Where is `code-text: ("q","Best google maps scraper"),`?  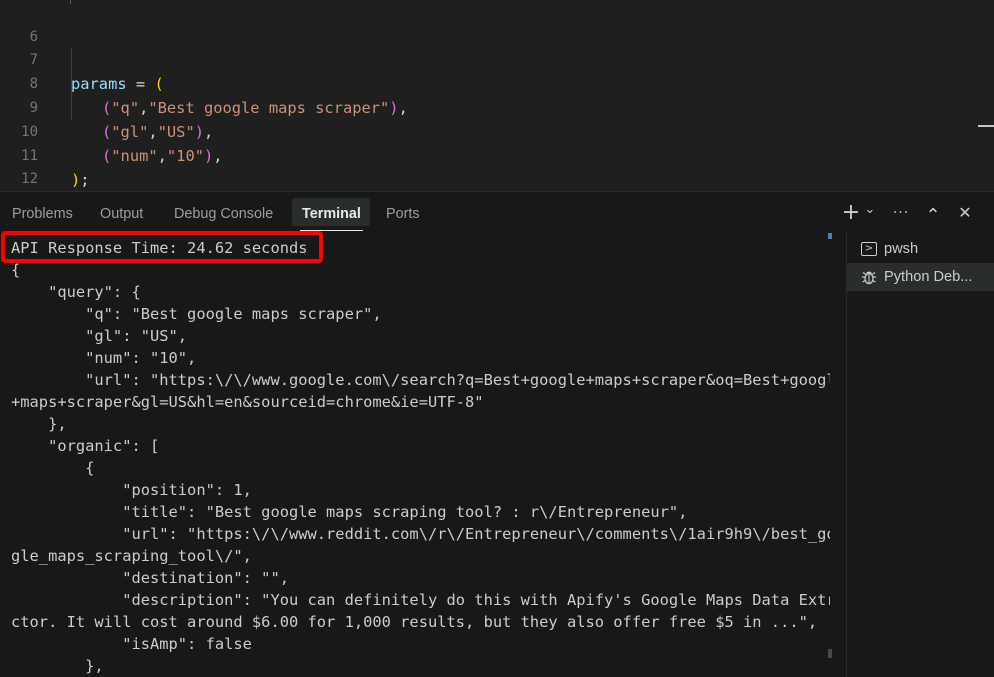 code-text: ("q","Best google maps scraper"), is located at coordinates (255, 108).